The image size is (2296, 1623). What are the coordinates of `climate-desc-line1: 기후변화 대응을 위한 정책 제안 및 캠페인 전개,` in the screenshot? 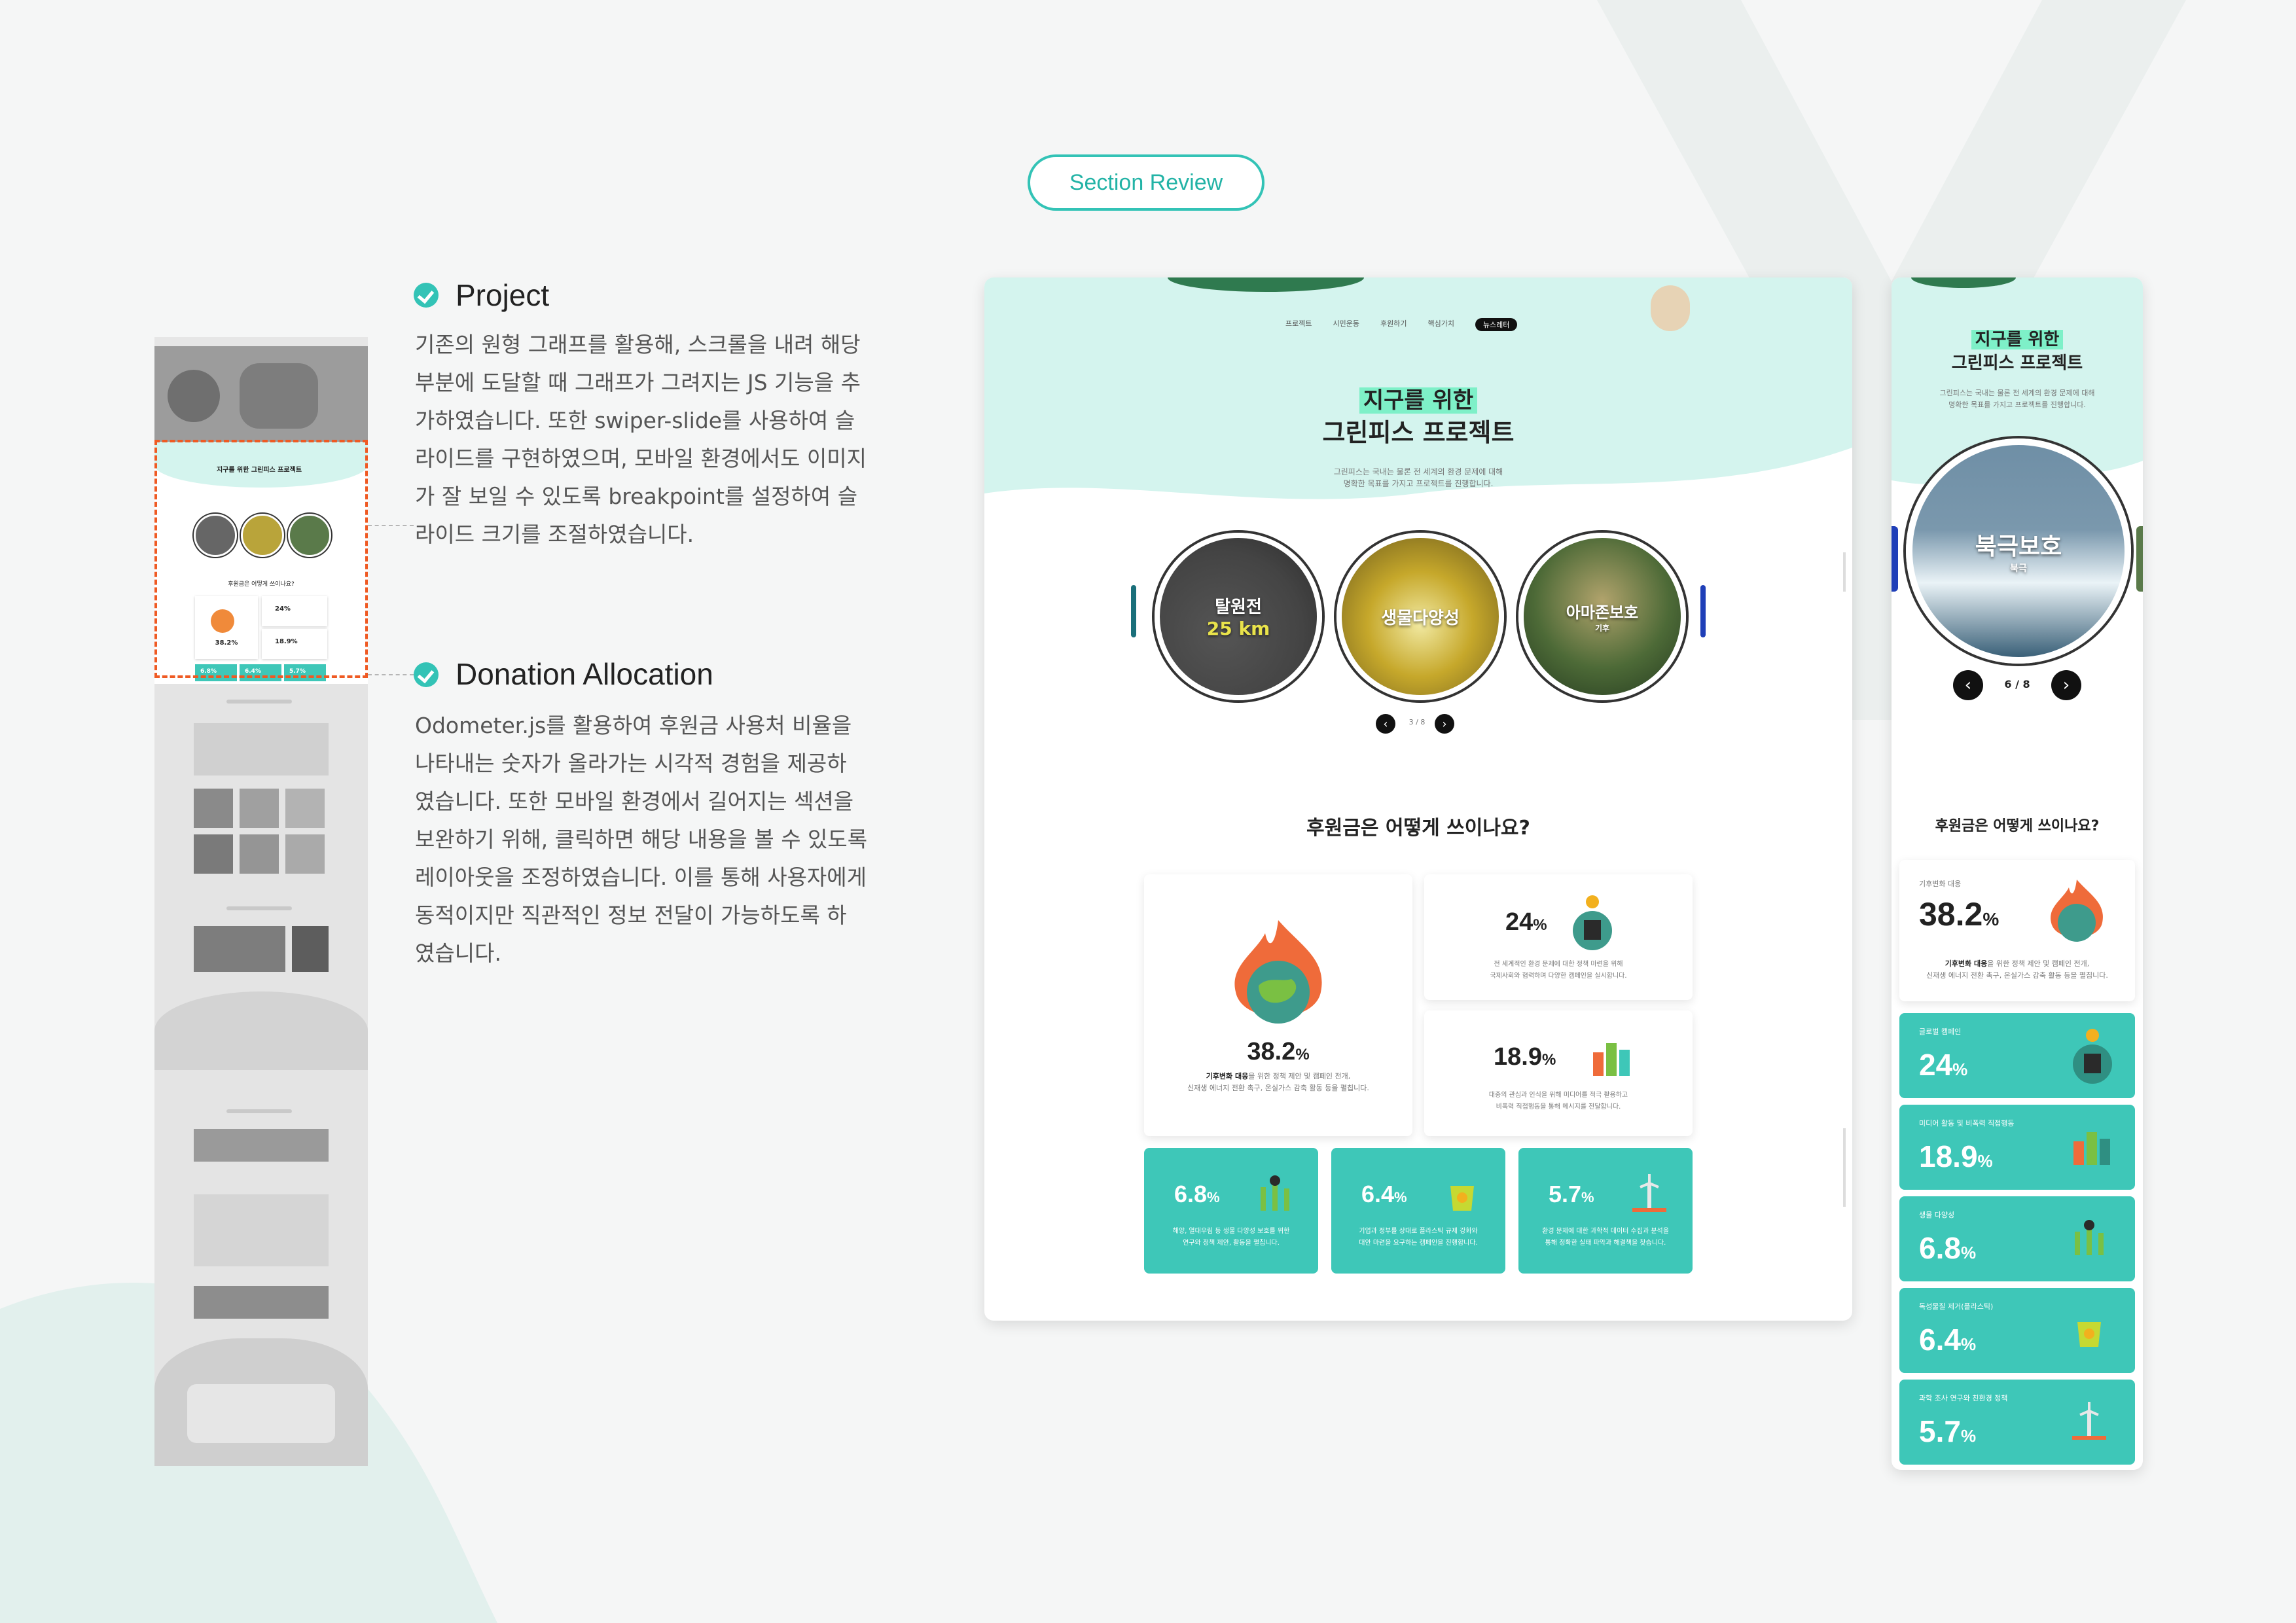 It's located at (1278, 1076).